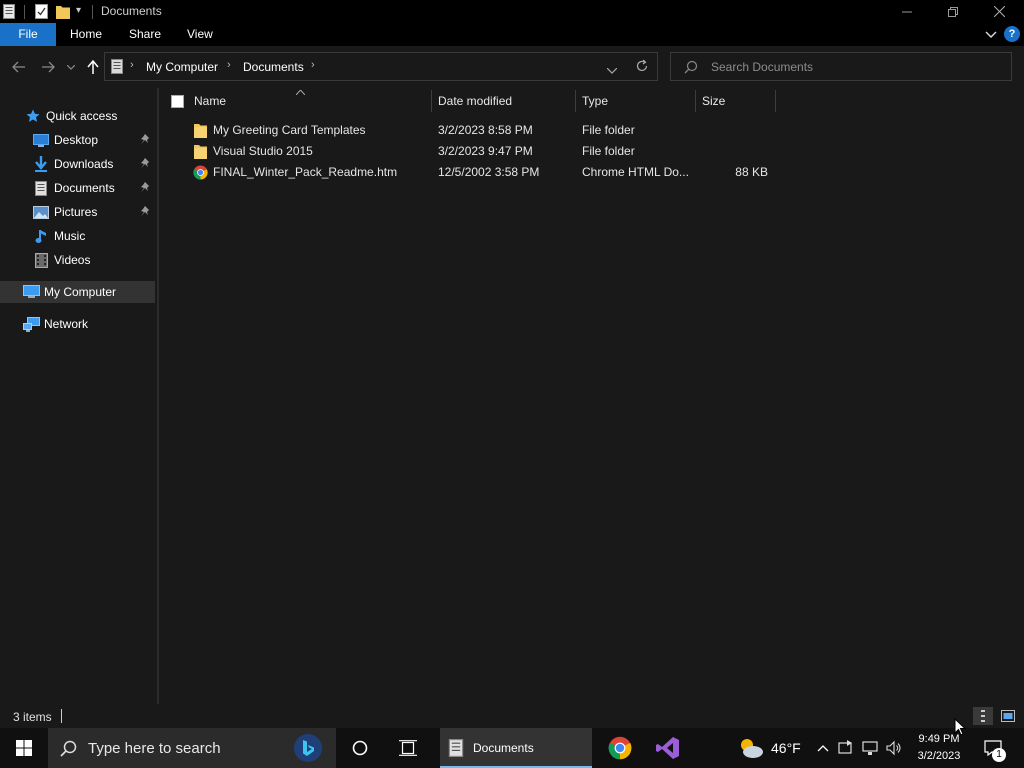 The width and height of the screenshot is (1024, 768). What do you see at coordinates (668, 748) in the screenshot?
I see `taskbar-app-visual-studio` at bounding box center [668, 748].